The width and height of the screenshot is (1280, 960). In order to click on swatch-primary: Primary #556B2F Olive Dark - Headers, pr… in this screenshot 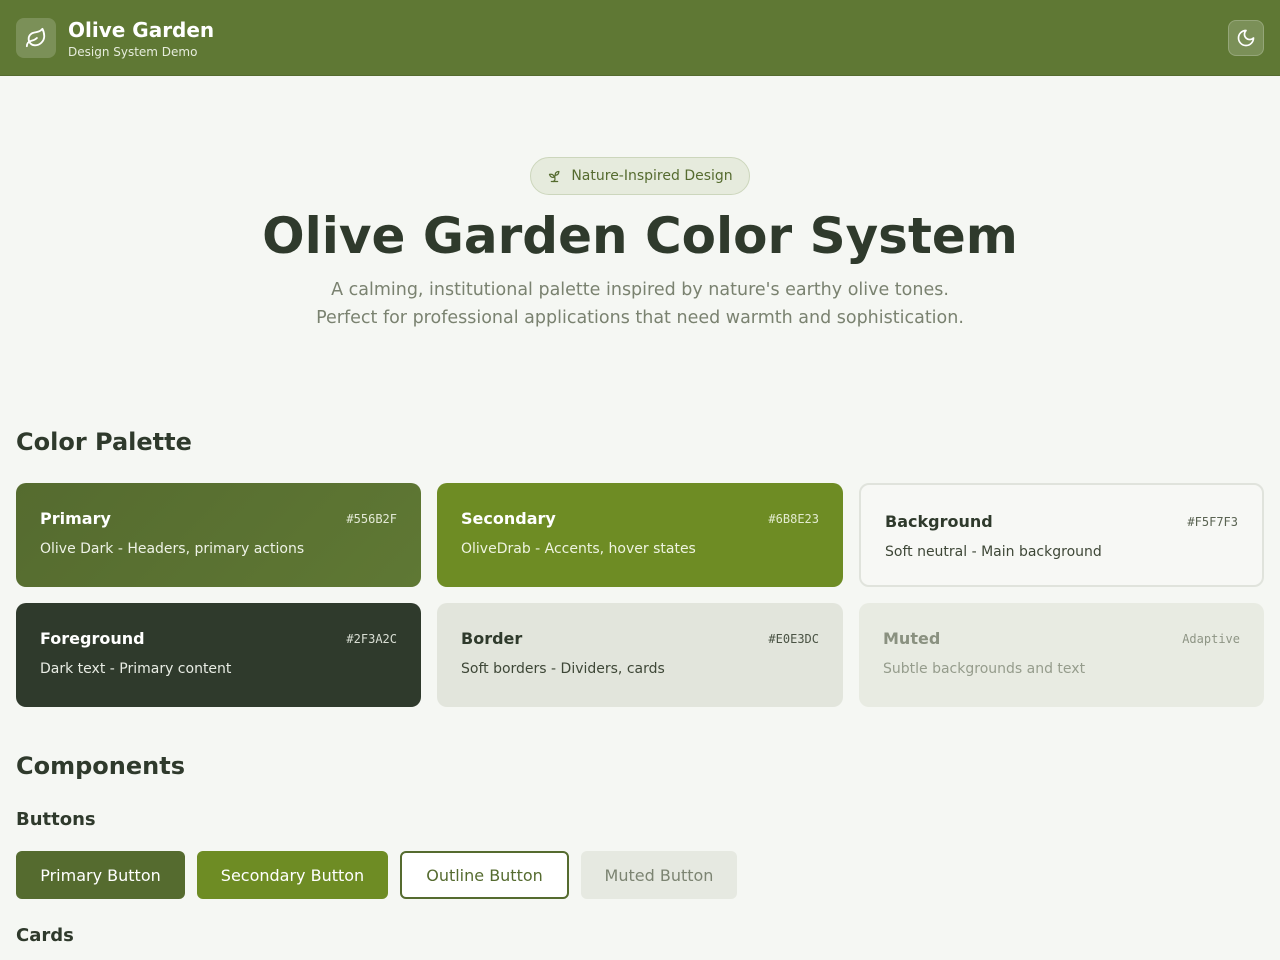, I will do `click(218, 535)`.